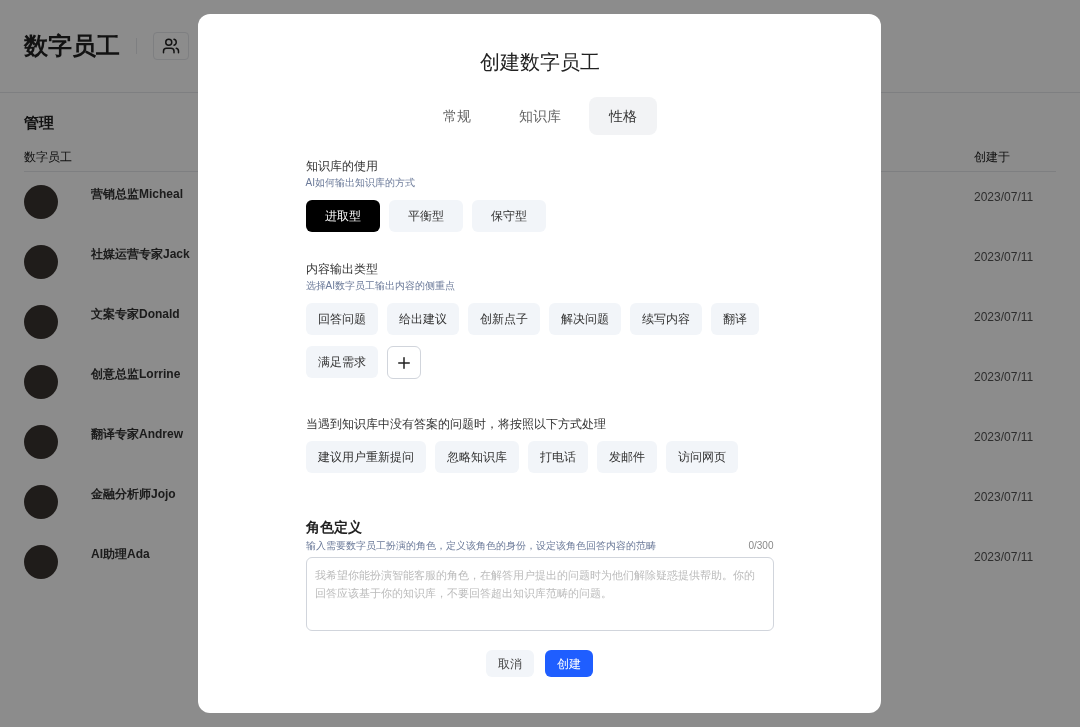 This screenshot has width=1080, height=727. I want to click on role-title: 角色定义, so click(334, 527).